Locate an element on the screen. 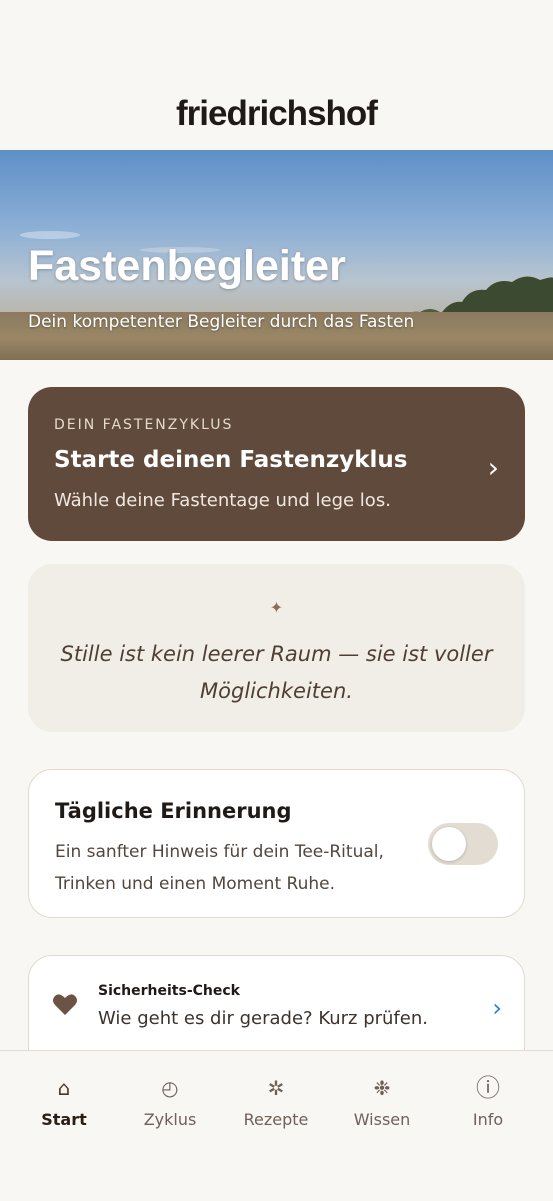 The image size is (553, 1201). heart-icon is located at coordinates (65, 1004).